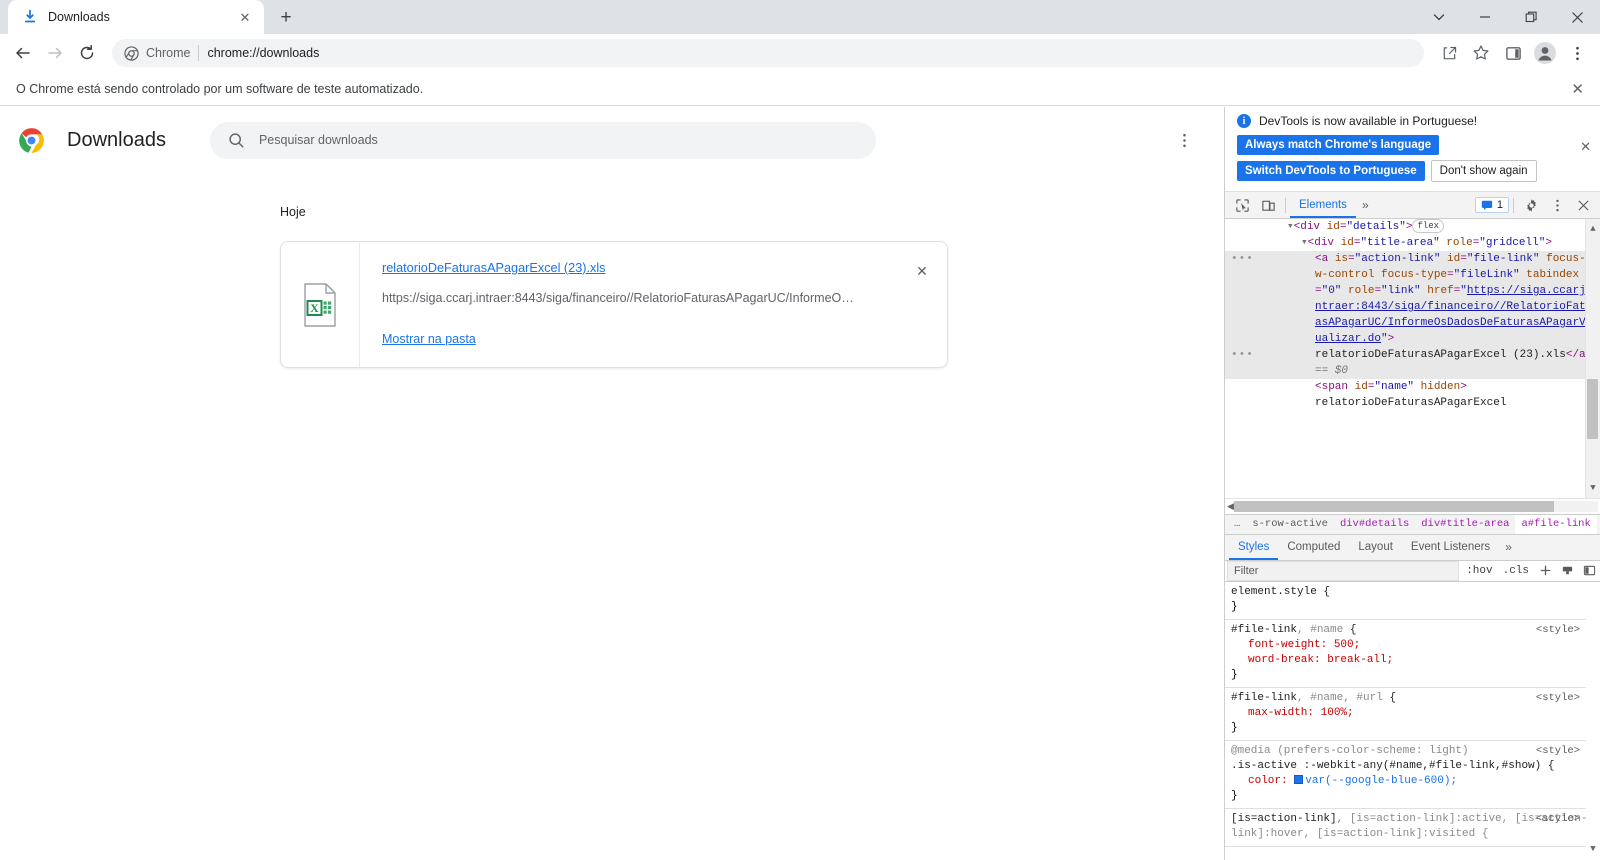  What do you see at coordinates (1365, 205) in the screenshot?
I see `tabbar-overflow-icon: »` at bounding box center [1365, 205].